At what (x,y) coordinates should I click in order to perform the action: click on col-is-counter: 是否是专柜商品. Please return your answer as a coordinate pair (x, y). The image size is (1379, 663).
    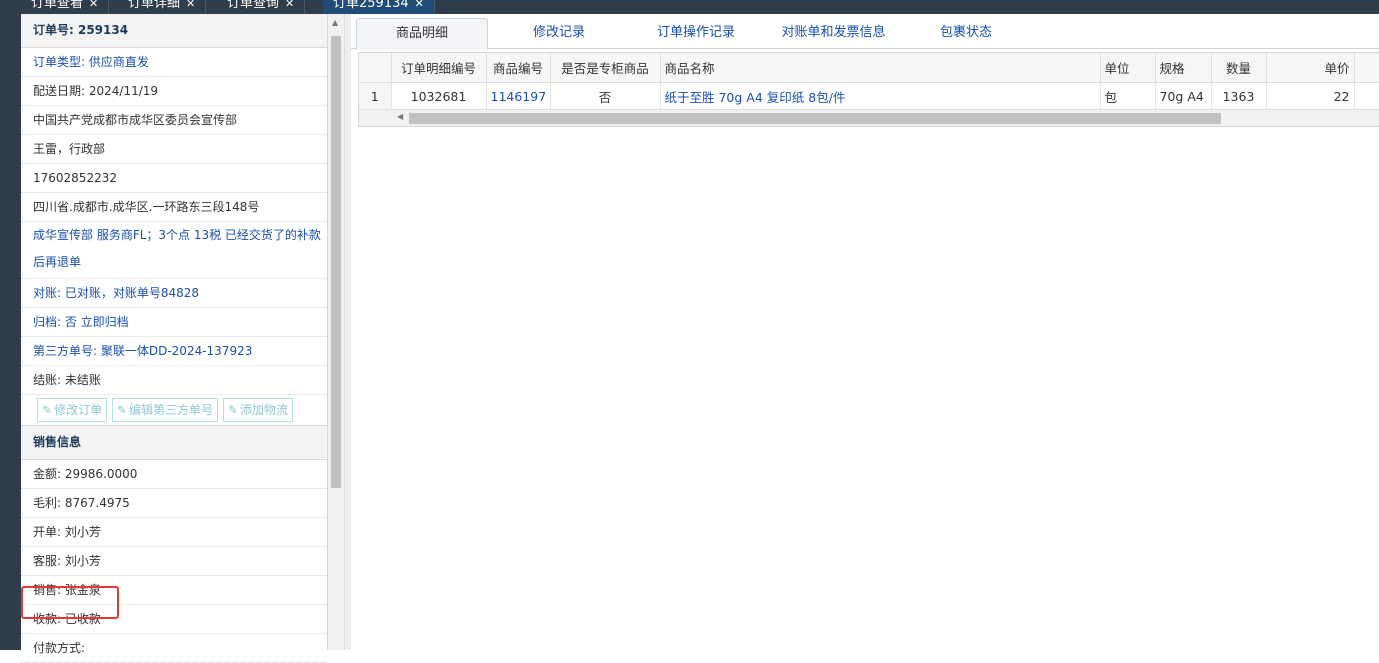
    Looking at the image, I should click on (605, 68).